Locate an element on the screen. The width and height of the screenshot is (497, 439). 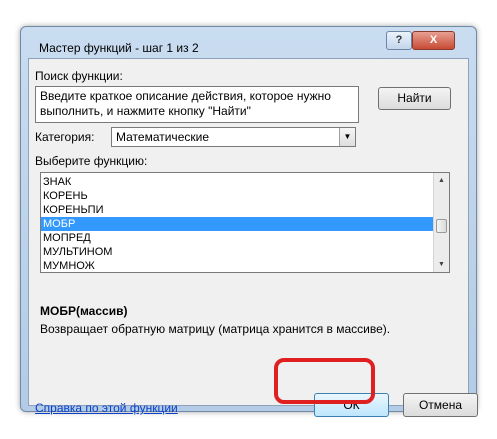
find-button: Найти is located at coordinates (414, 98).